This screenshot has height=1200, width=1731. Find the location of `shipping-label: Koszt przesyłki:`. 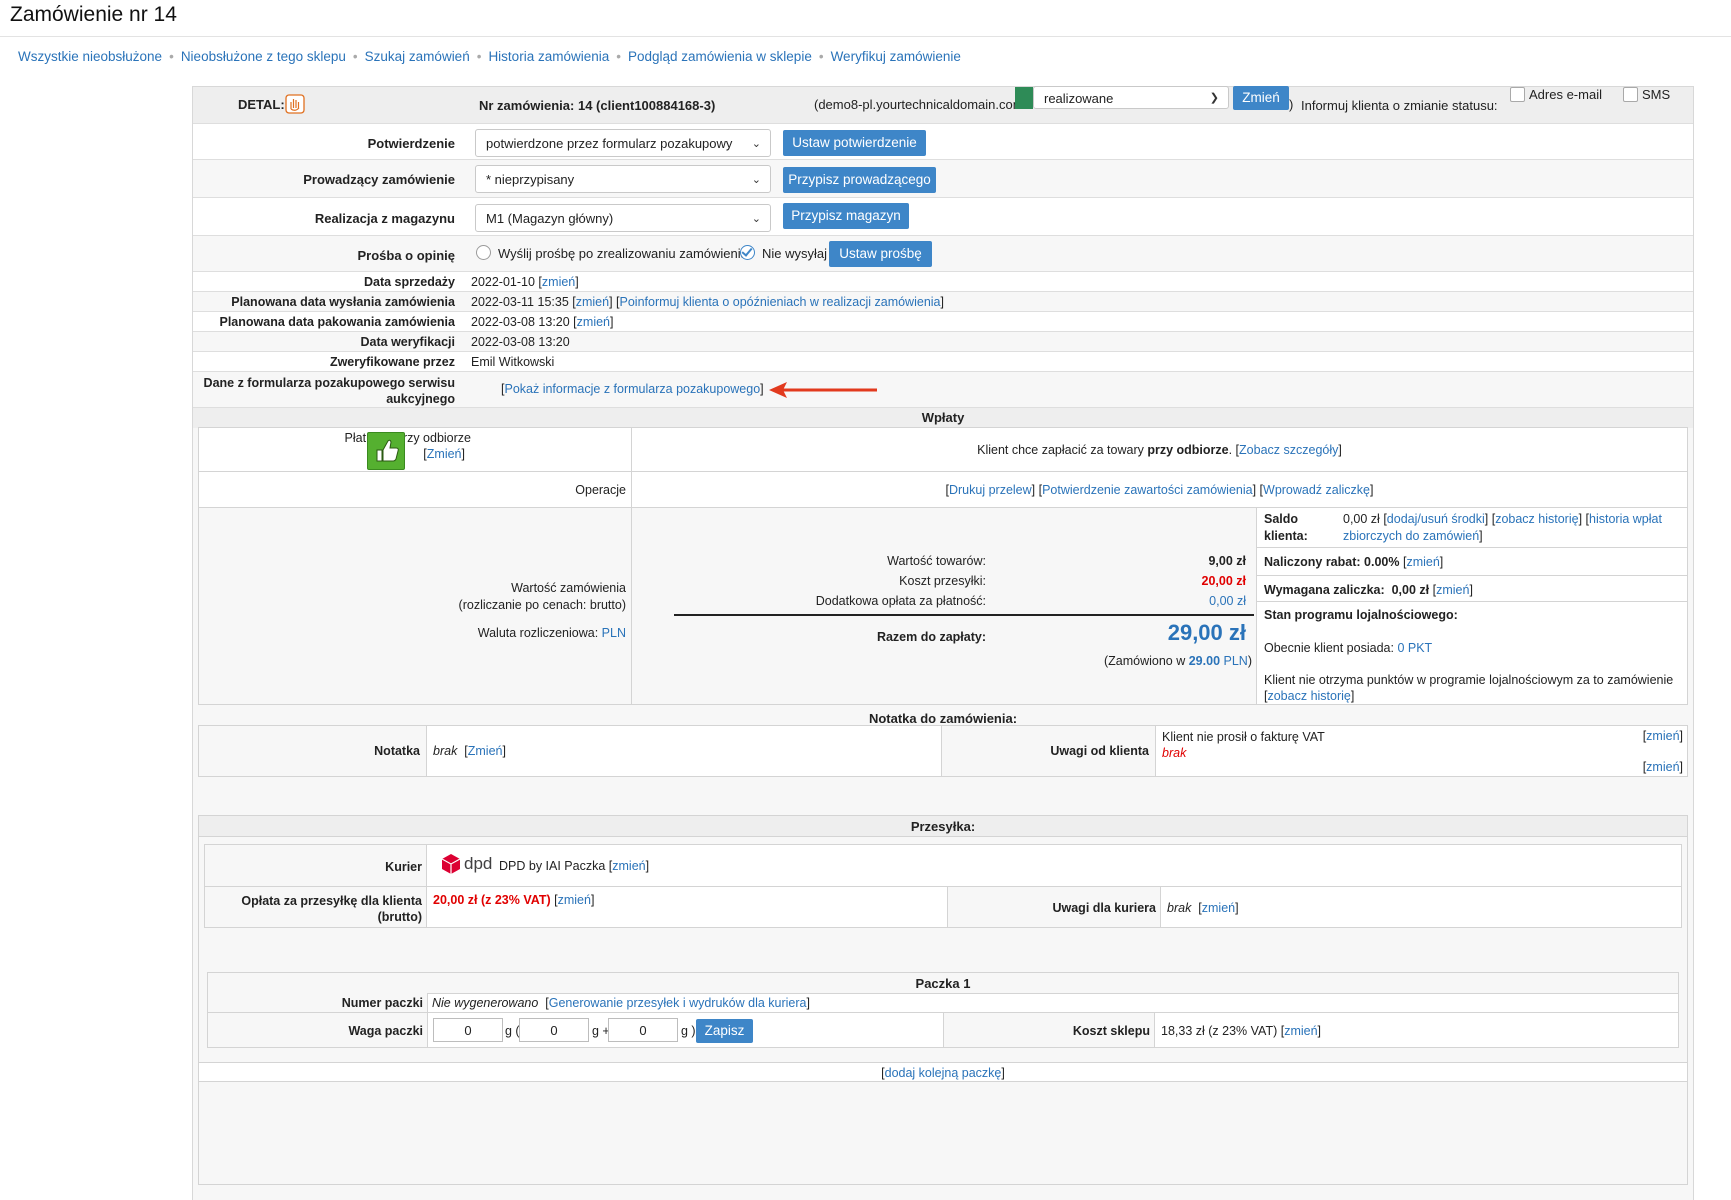

shipping-label: Koszt przesyłki: is located at coordinates (942, 581).